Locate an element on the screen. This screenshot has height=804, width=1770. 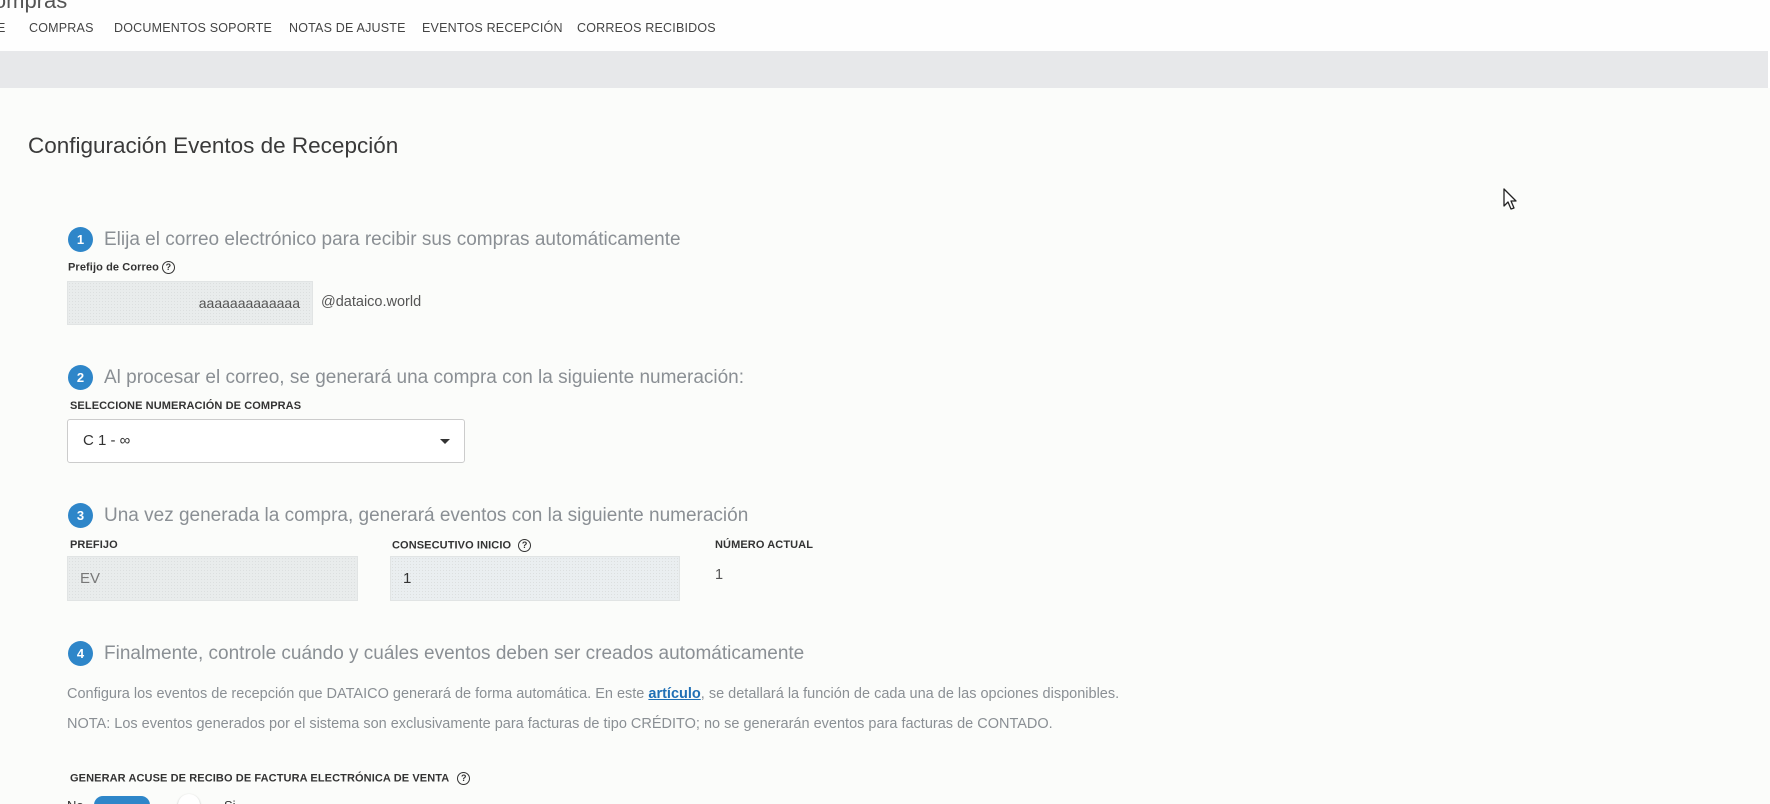
email-prefix-input: aaaaaaaaaaaaa is located at coordinates (190, 303).